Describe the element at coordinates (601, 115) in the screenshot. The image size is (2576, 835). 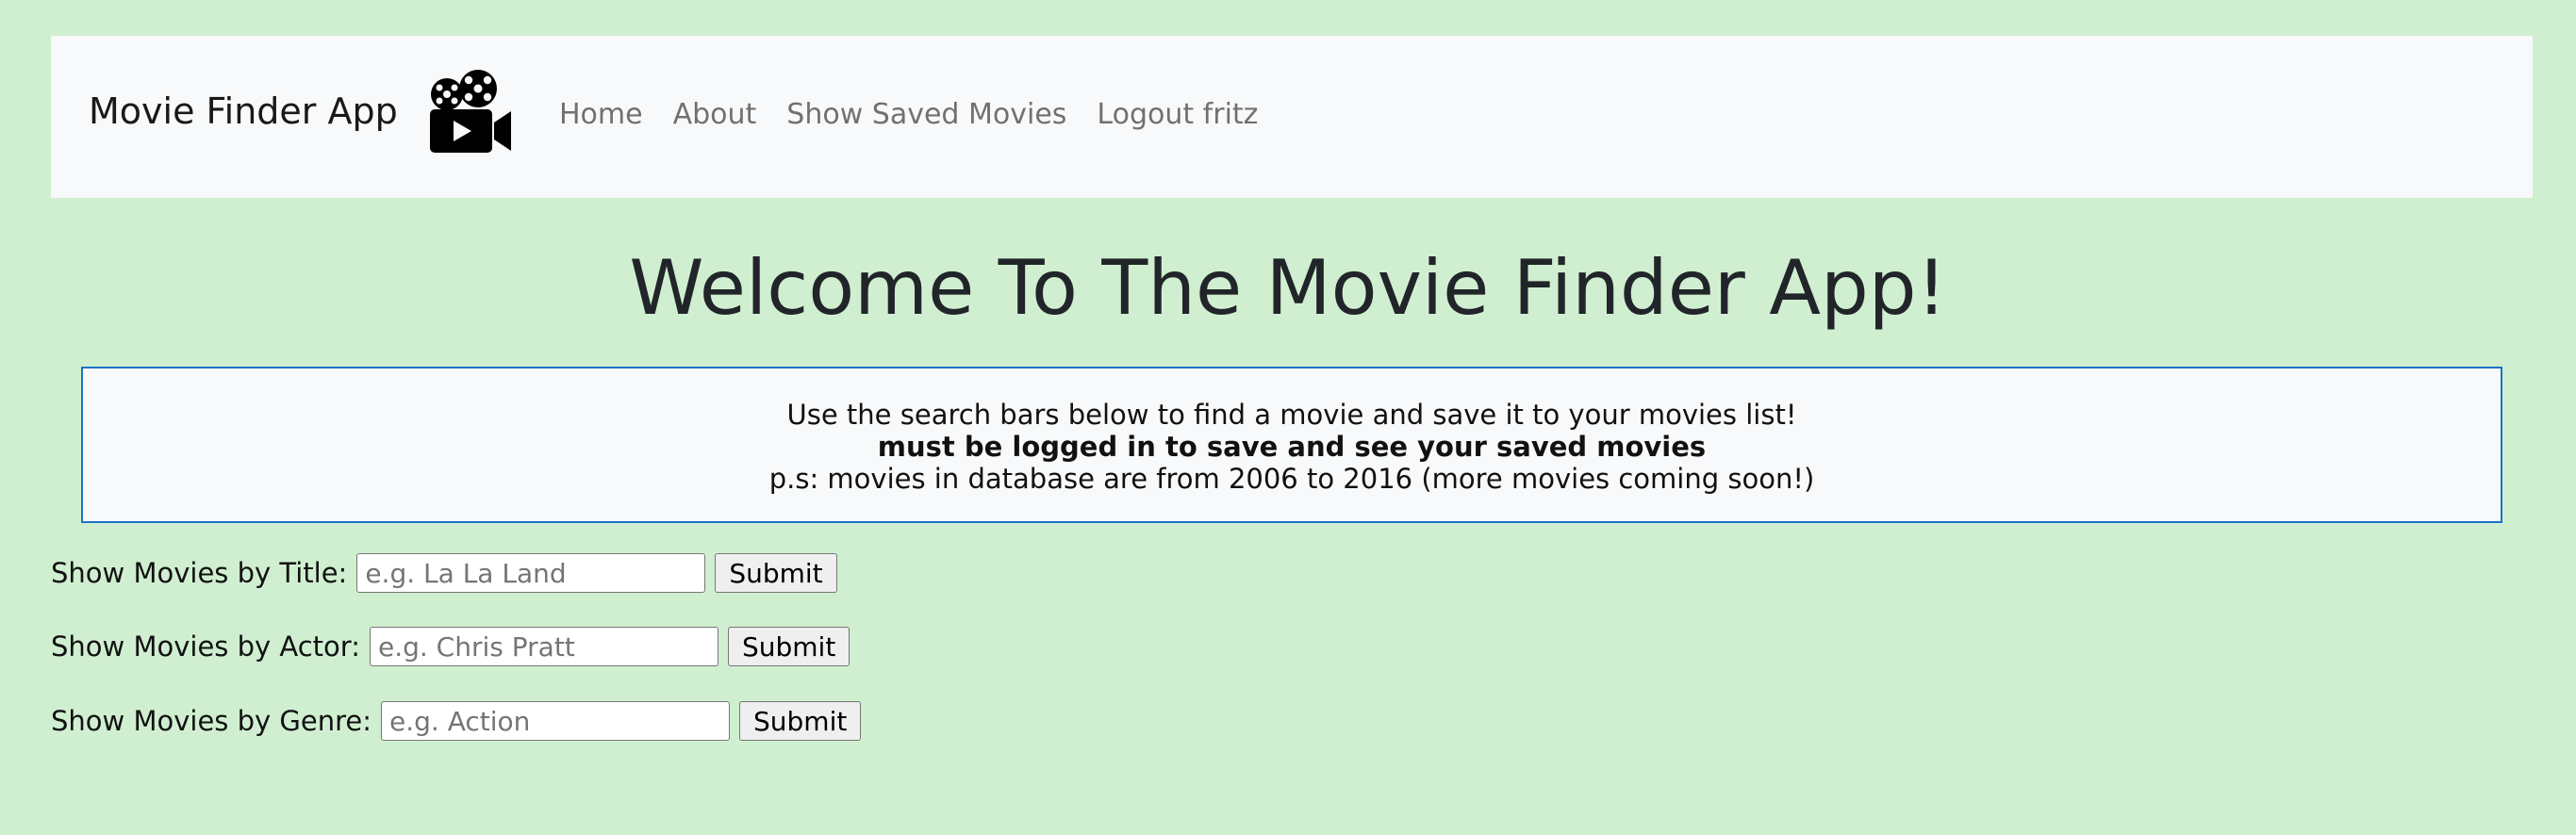
I see `nav-link-home: Home` at that location.